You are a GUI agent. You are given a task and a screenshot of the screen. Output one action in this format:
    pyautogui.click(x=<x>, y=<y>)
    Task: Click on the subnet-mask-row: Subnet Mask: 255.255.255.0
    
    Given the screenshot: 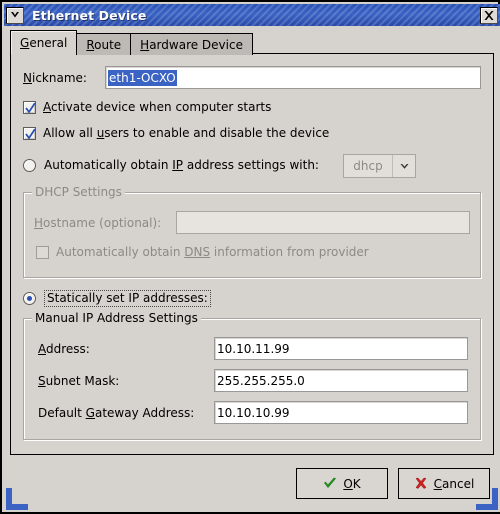 What is the action you would take?
    pyautogui.click(x=253, y=380)
    